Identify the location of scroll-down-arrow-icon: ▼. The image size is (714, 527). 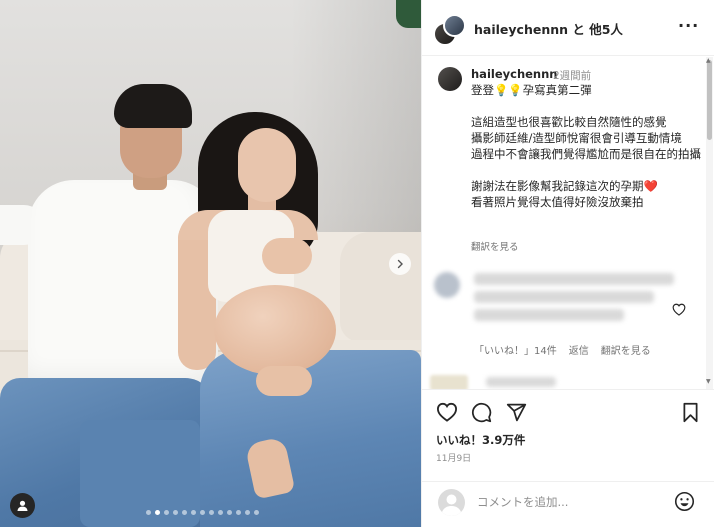
(708, 381).